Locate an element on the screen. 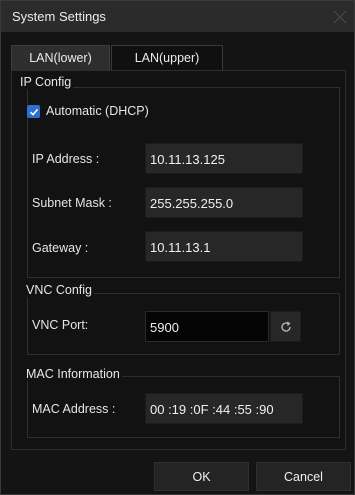 The height and width of the screenshot is (495, 355). close-icon is located at coordinates (340, 17).